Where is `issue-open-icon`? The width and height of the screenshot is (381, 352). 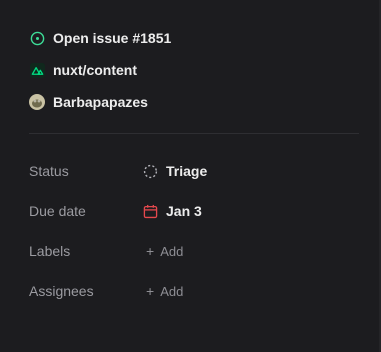
issue-open-icon is located at coordinates (37, 38).